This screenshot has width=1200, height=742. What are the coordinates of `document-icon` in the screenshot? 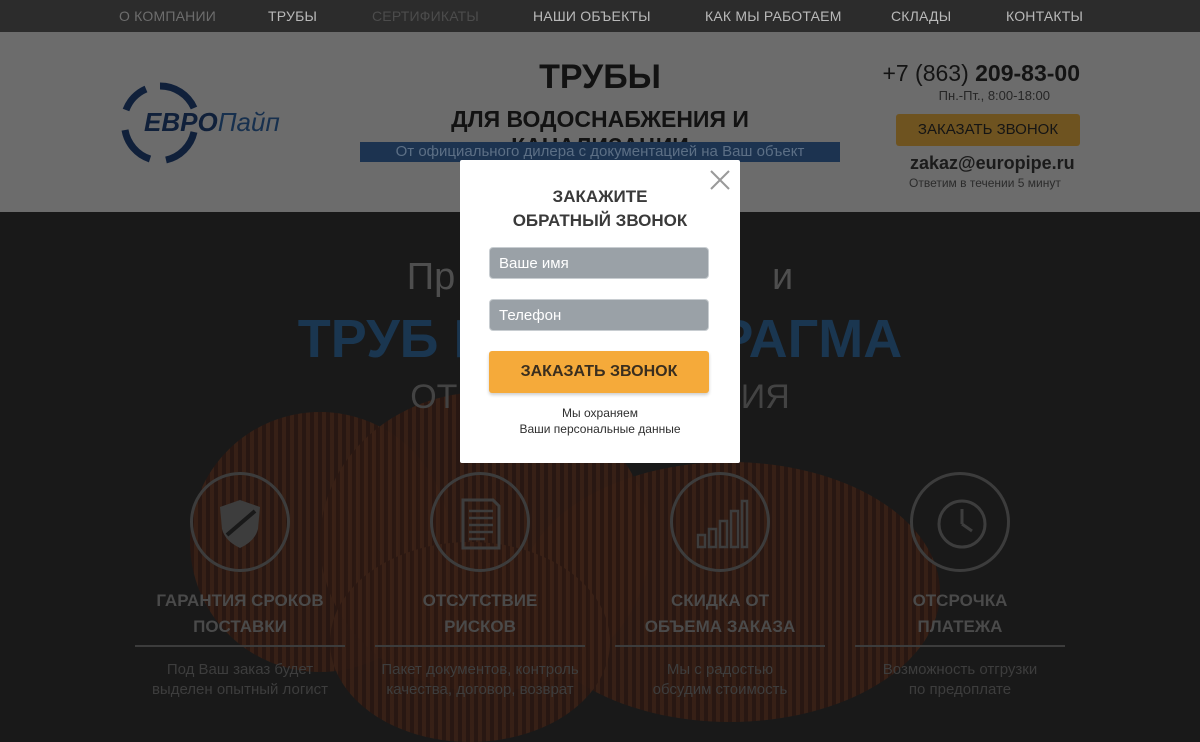 It's located at (481, 524).